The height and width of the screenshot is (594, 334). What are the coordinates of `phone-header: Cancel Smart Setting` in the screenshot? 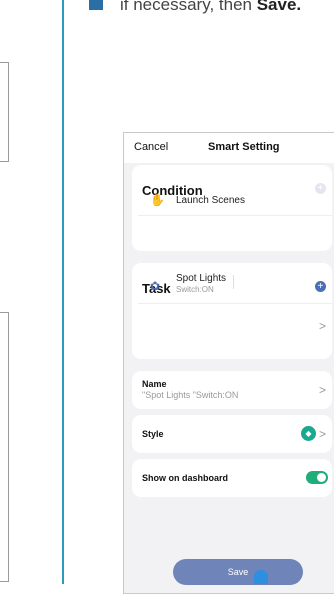 It's located at (229, 148).